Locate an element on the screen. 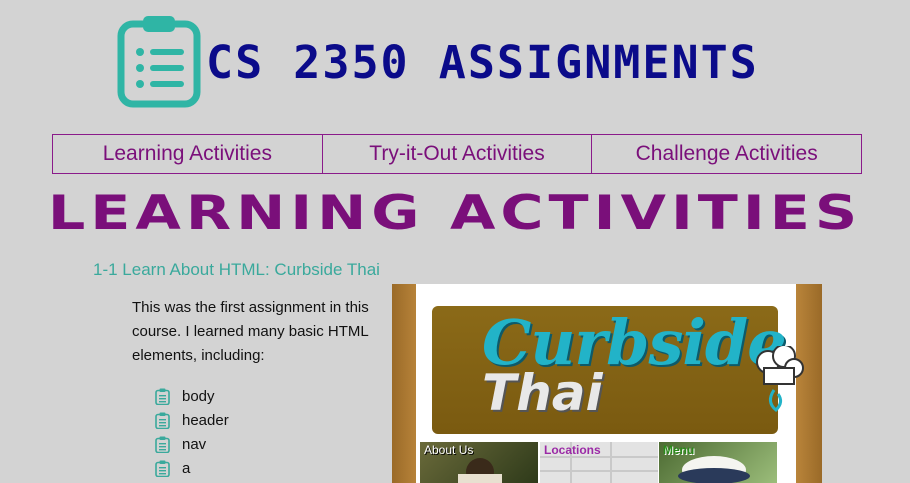 The height and width of the screenshot is (483, 910). site-title: CS 2350 ASSIGNMENTS is located at coordinates (482, 62).